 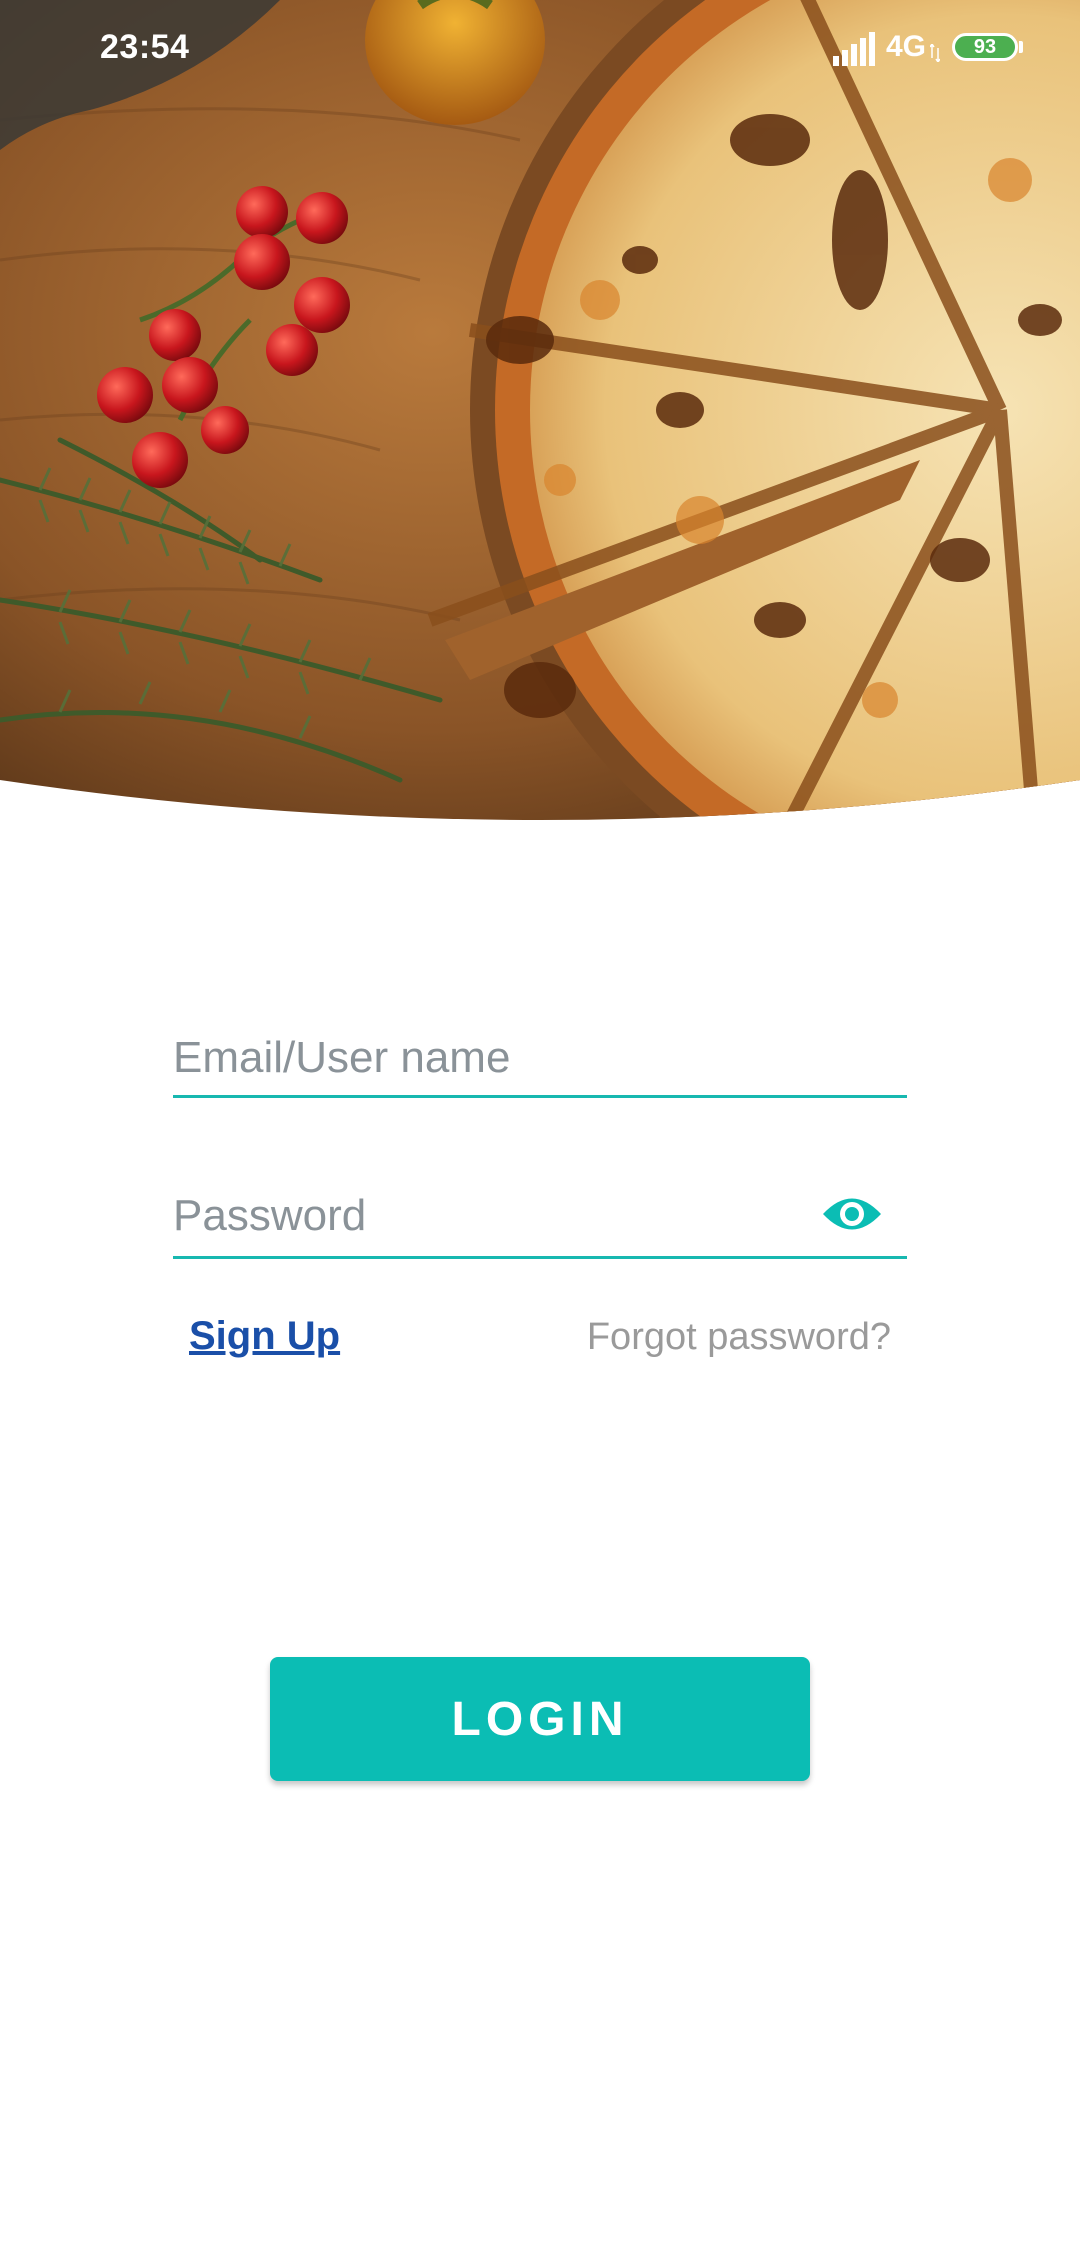 I want to click on signup-link: Sign Up, so click(x=264, y=1336).